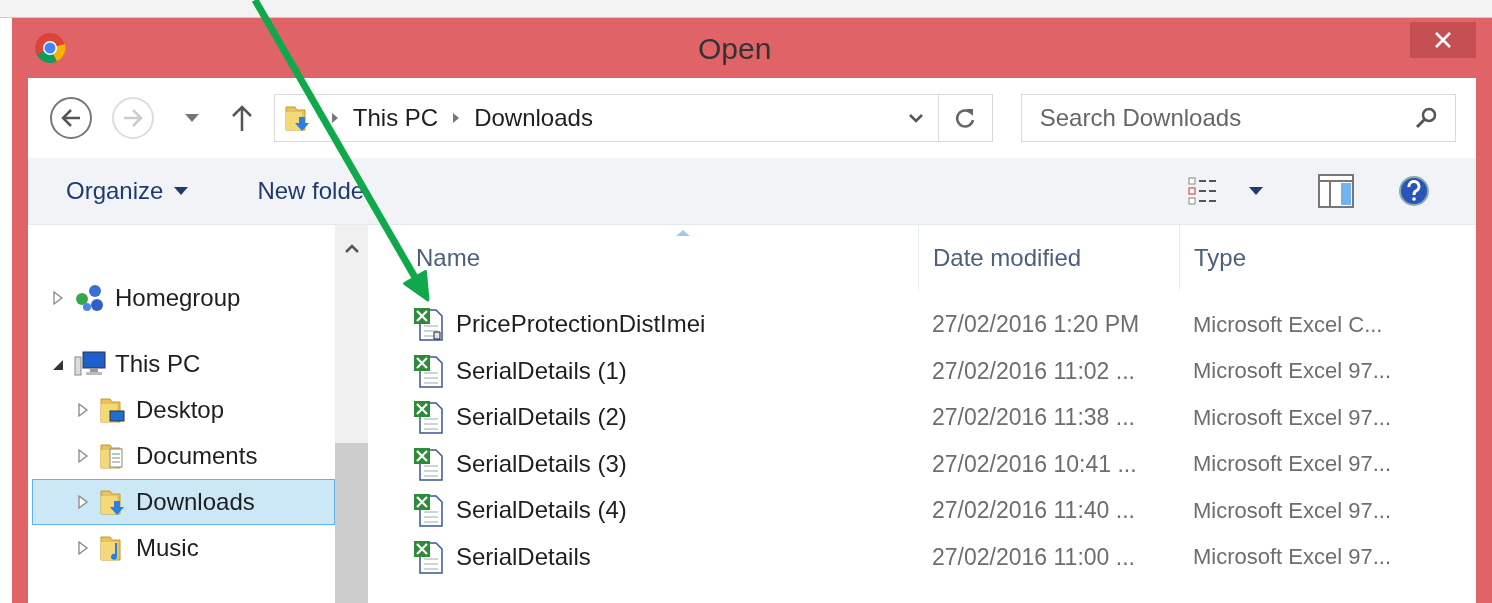 The height and width of the screenshot is (603, 1492). Describe the element at coordinates (351, 523) in the screenshot. I see `scrollbar-thumb` at that location.